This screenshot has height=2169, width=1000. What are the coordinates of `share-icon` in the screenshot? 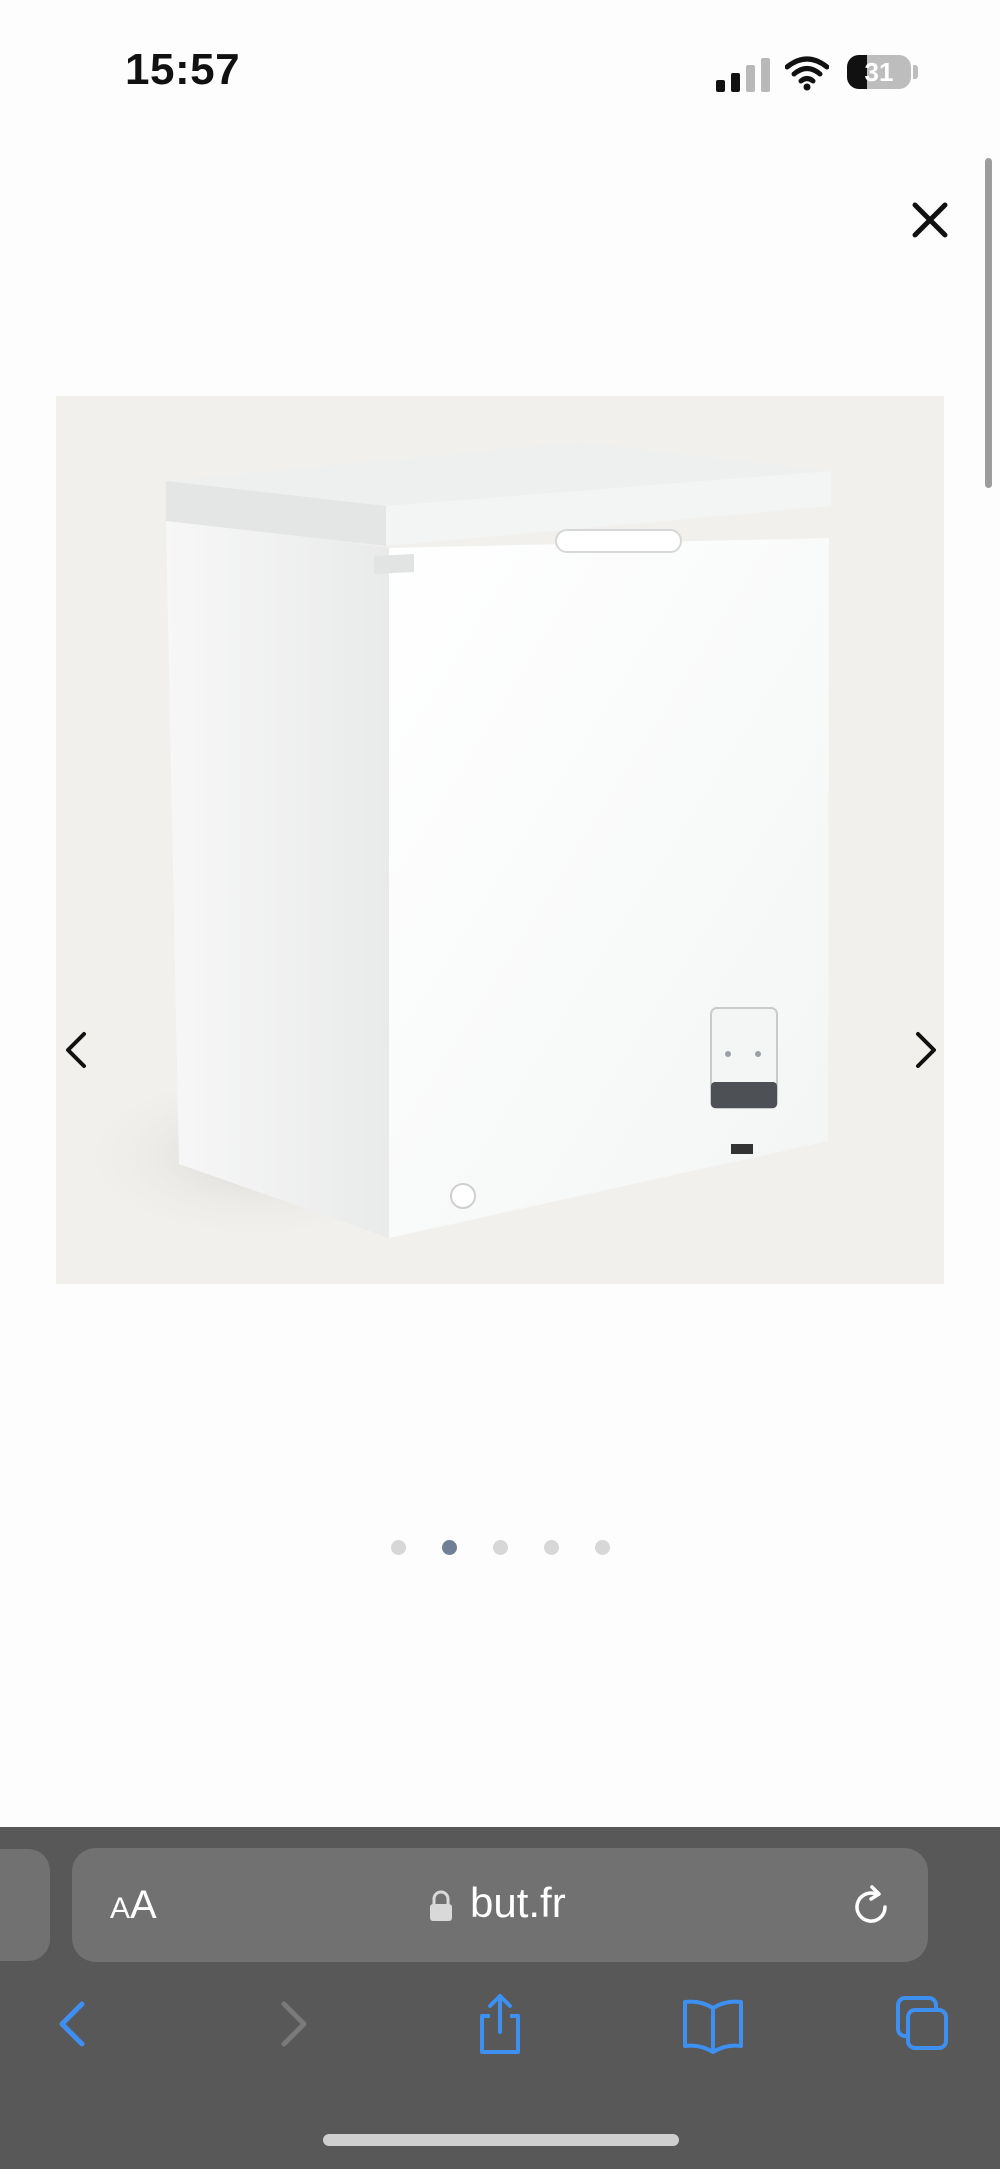 It's located at (500, 2024).